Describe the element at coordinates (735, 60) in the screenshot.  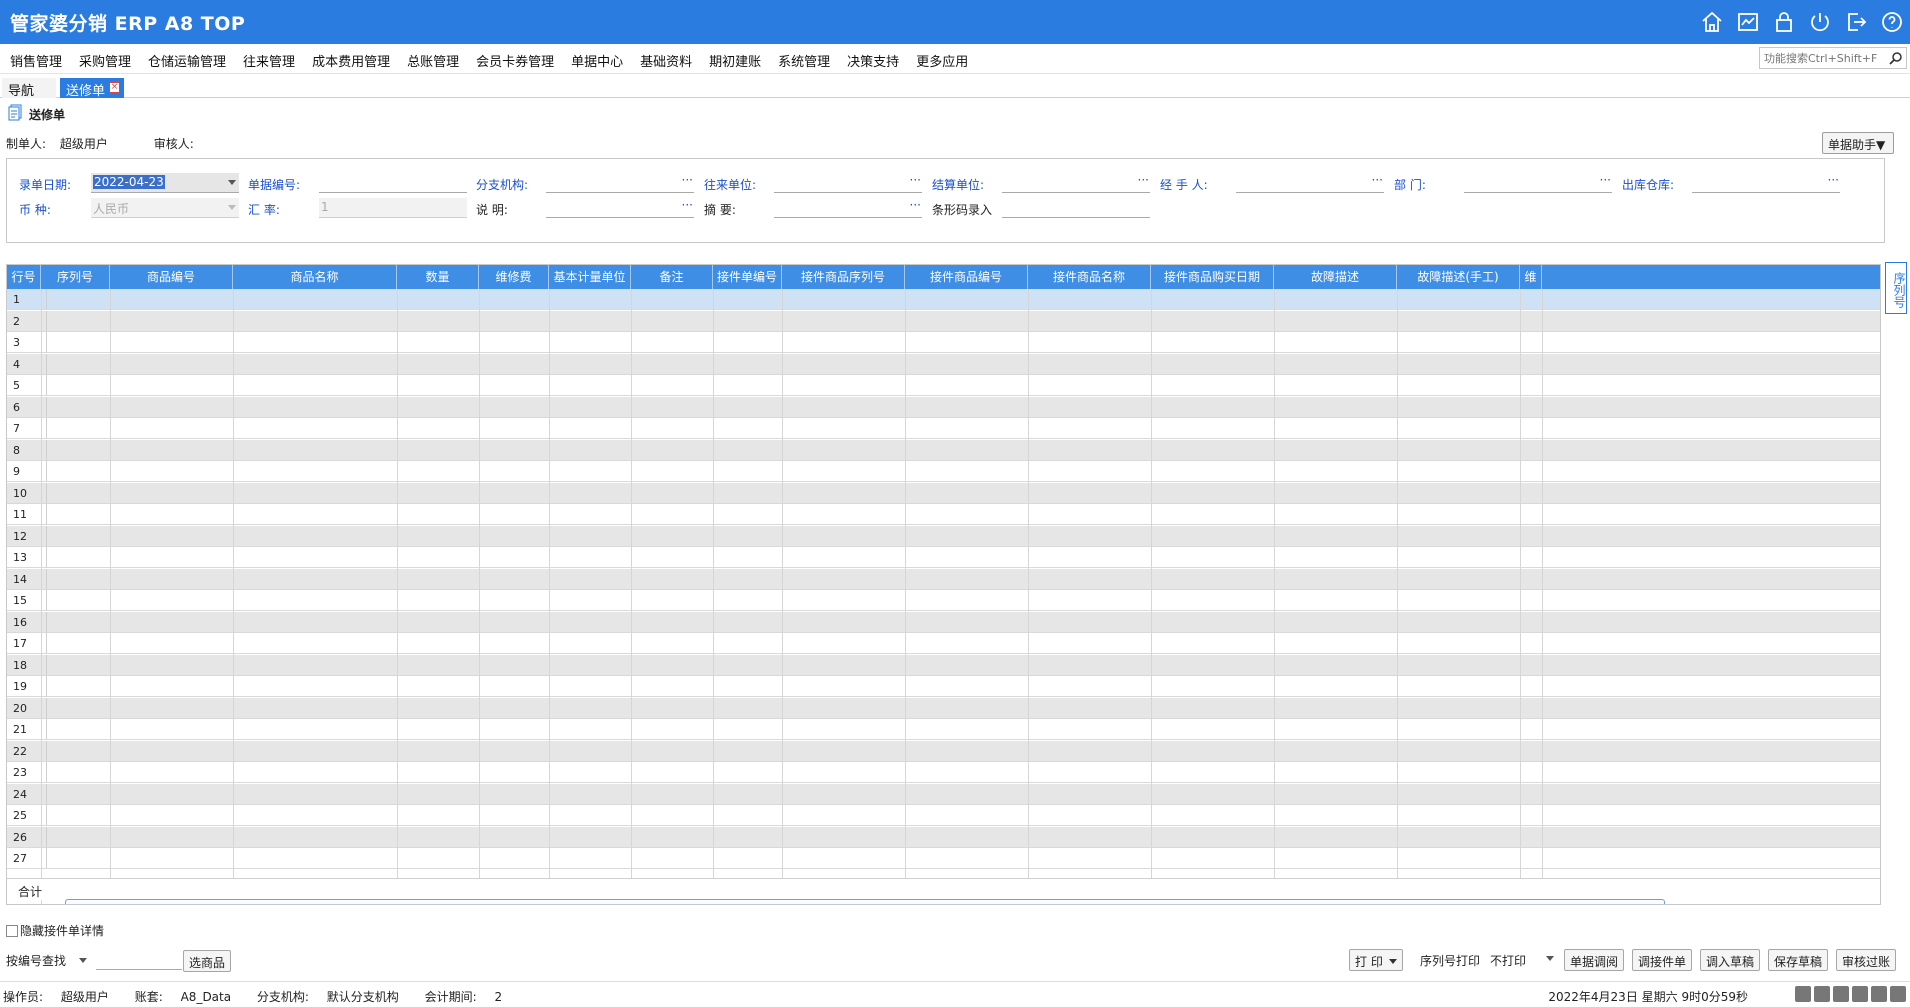
I see `menu-item-9: 期初建账` at that location.